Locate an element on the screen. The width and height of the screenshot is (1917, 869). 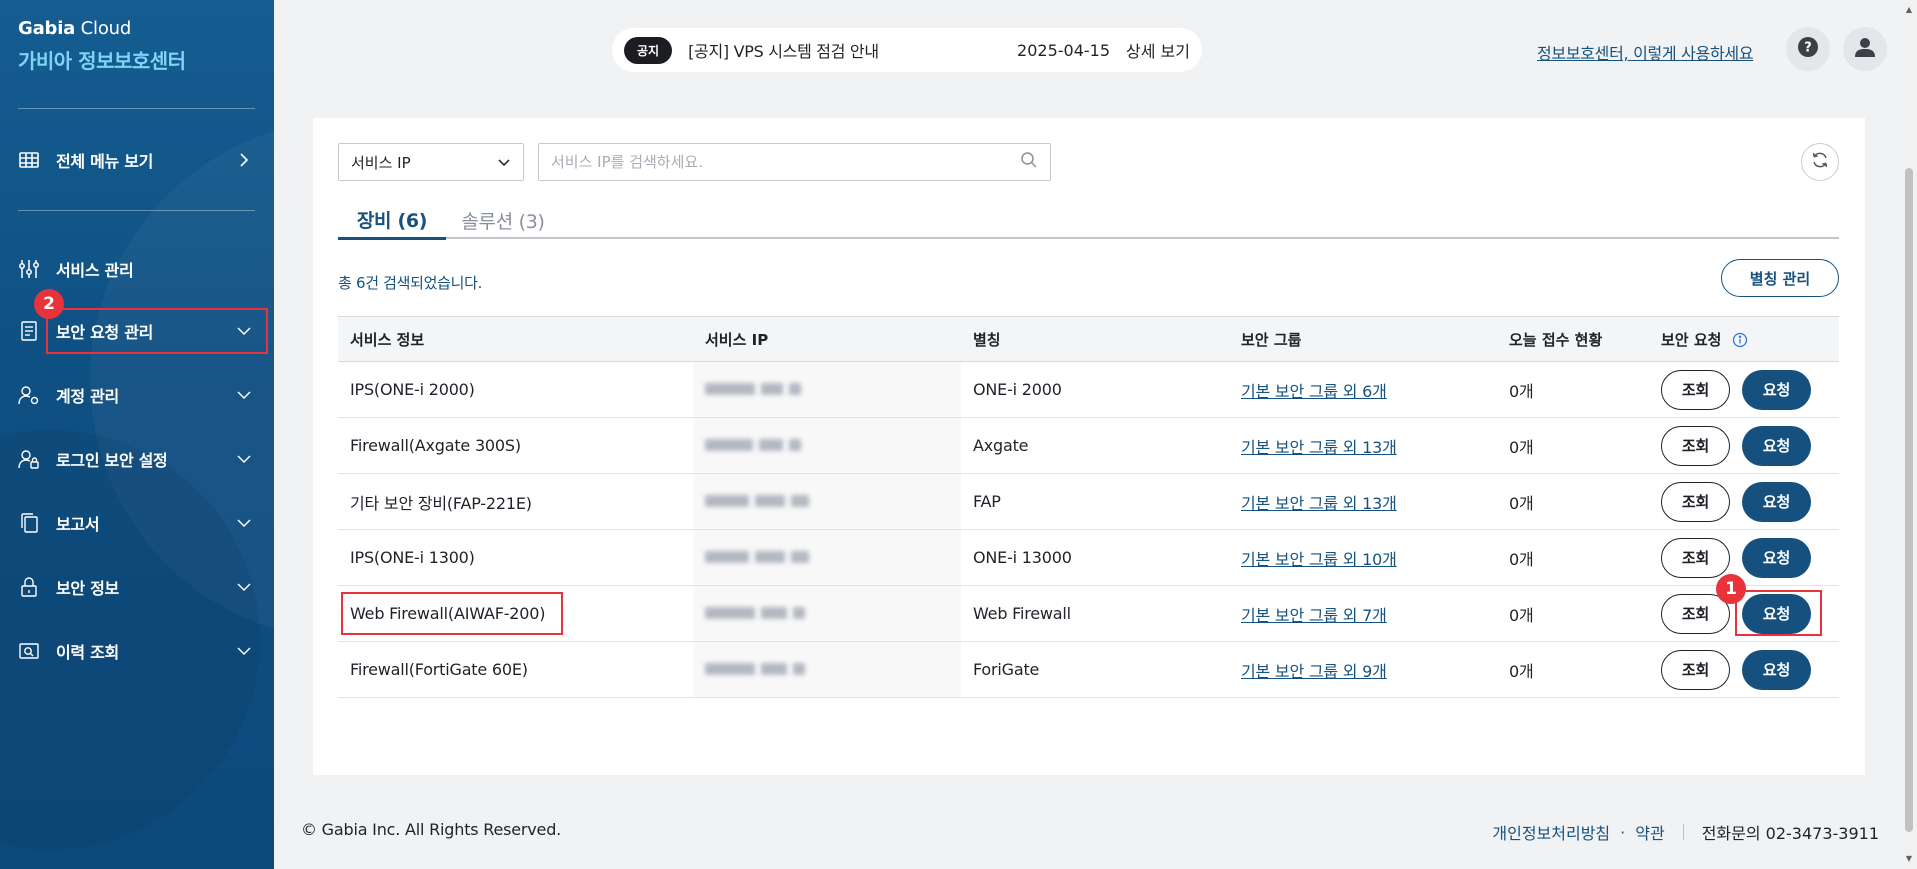
tab-solution: 솔루션 (3) is located at coordinates (503, 220).